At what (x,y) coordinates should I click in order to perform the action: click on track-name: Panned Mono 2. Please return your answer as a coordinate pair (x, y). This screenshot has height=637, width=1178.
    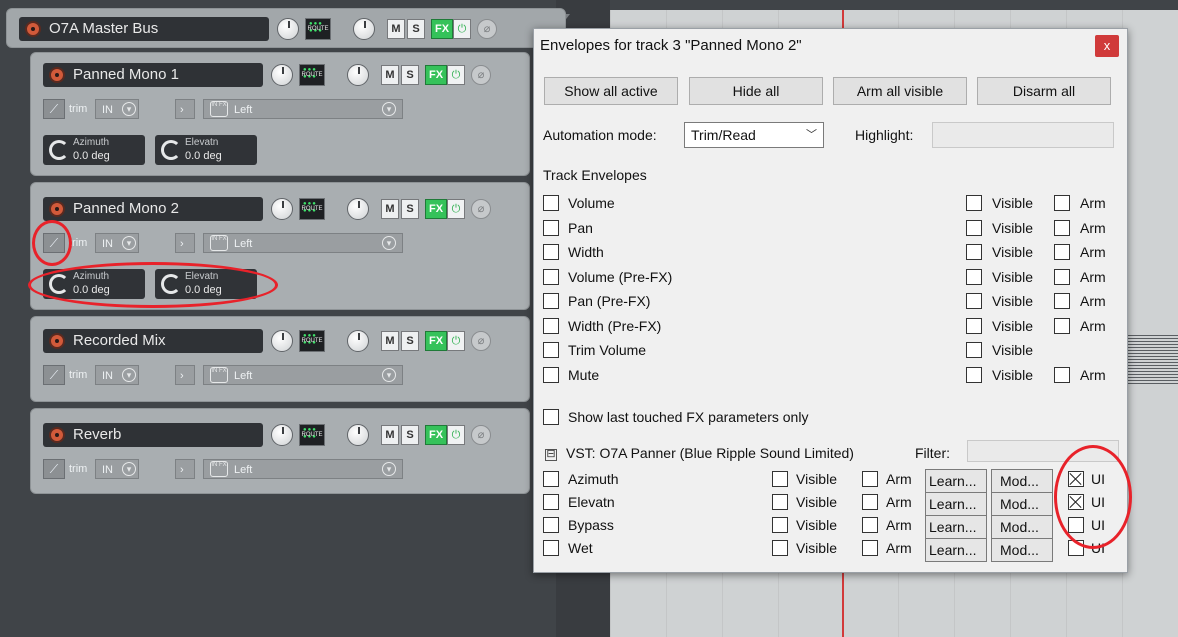
    Looking at the image, I should click on (153, 209).